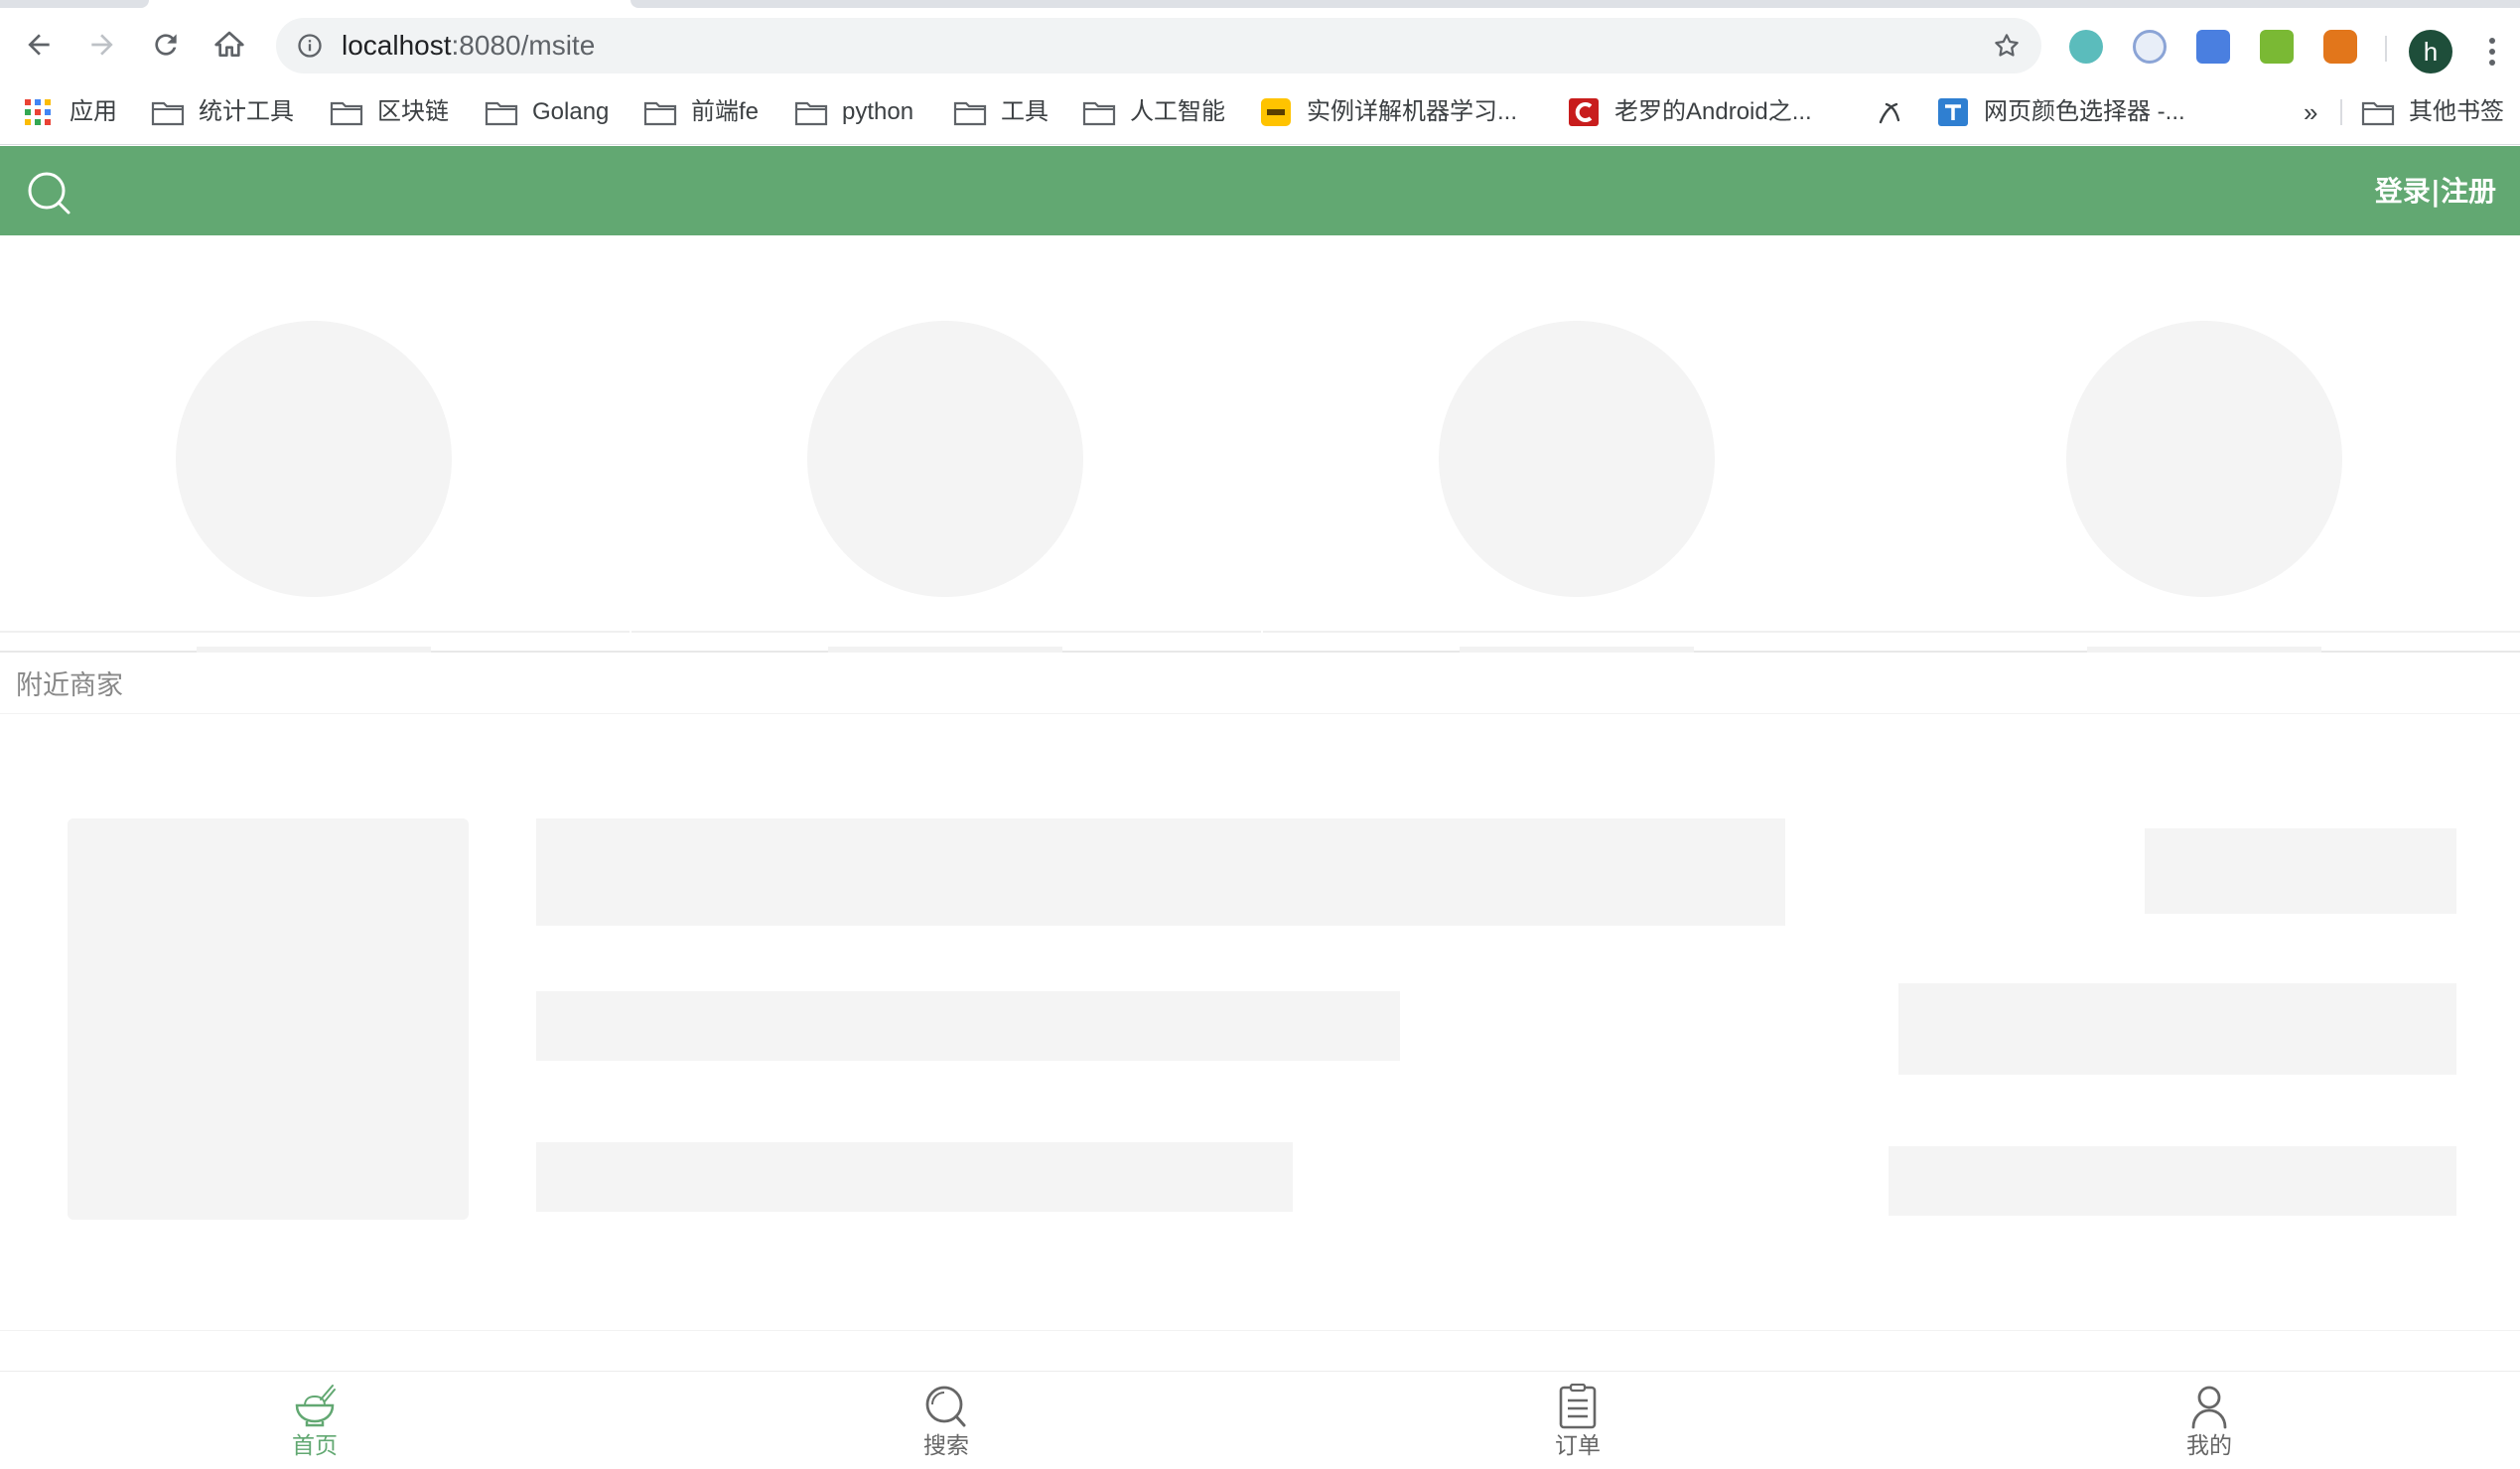  I want to click on more-bookmarks-button: », so click(2310, 112).